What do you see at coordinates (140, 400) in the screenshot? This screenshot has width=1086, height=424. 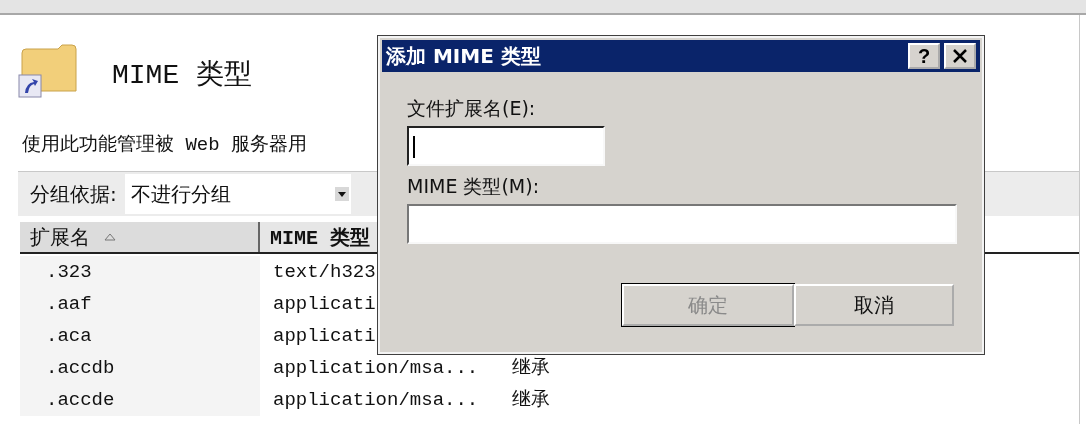 I see `table-cell: .accde` at bounding box center [140, 400].